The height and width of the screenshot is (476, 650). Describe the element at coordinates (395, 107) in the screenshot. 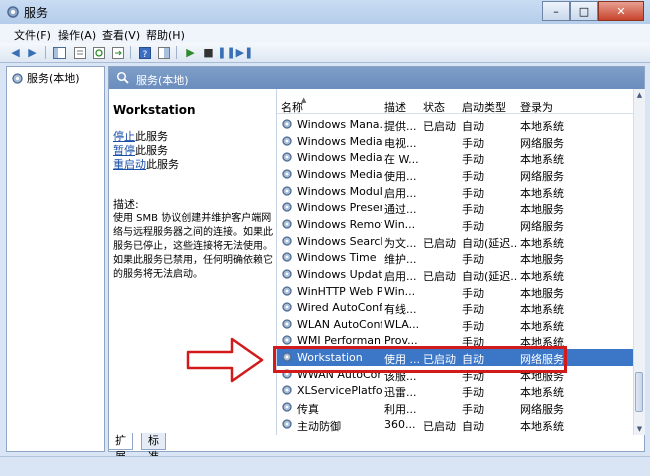

I see `column-description: 描述` at that location.